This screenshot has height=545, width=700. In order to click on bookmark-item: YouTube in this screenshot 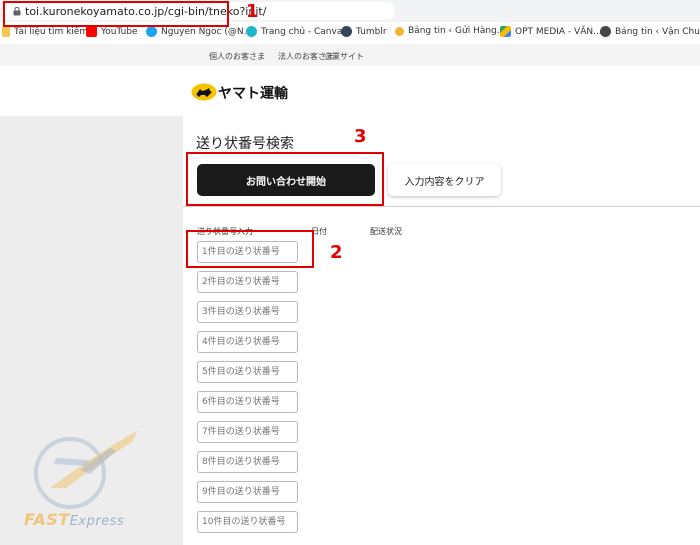, I will do `click(112, 31)`.